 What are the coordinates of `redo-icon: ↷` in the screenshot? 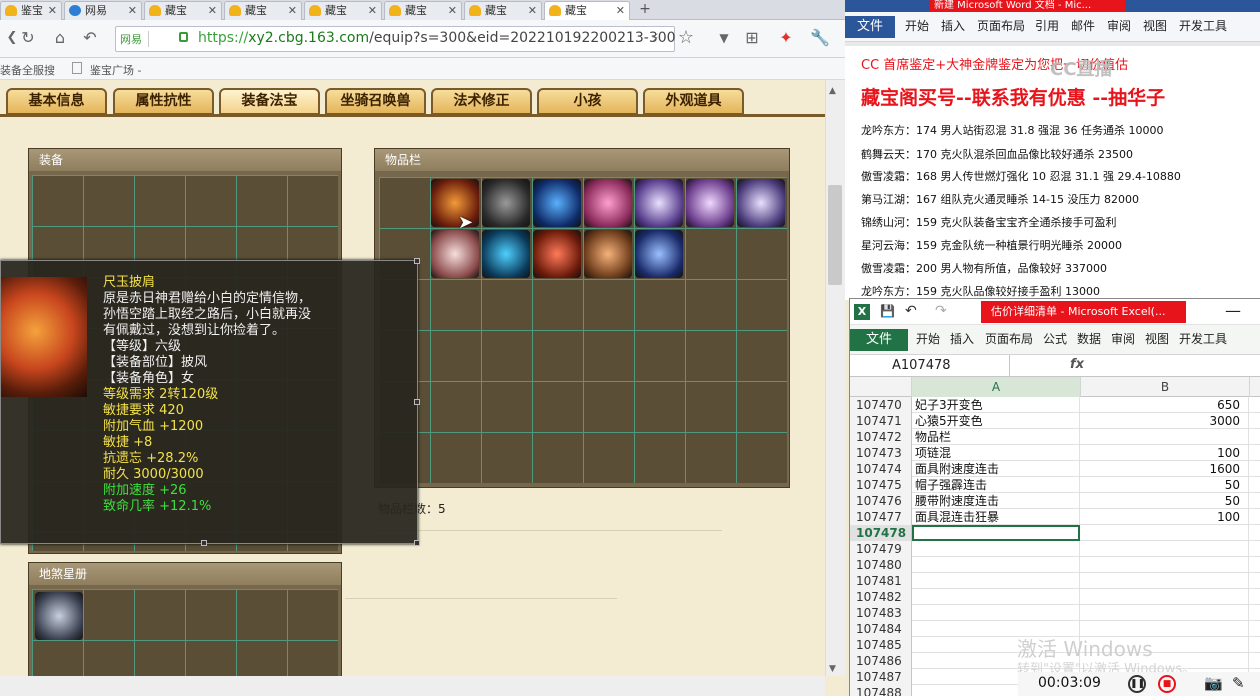 It's located at (941, 311).